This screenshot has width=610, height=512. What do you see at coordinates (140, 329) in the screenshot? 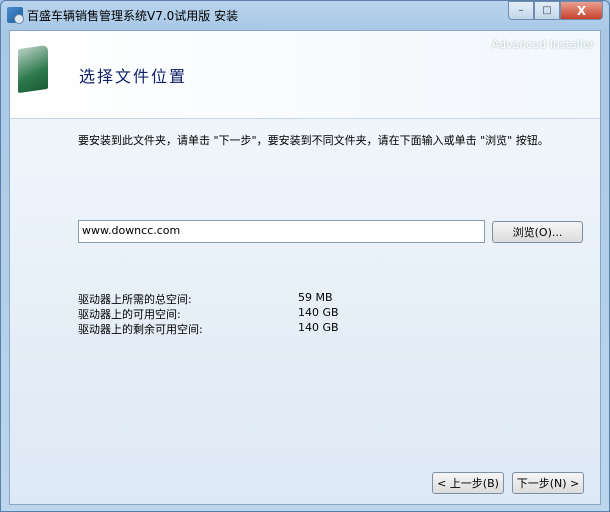
I see `space-label-remaining: 驱动器上的剩余可用空间:` at bounding box center [140, 329].